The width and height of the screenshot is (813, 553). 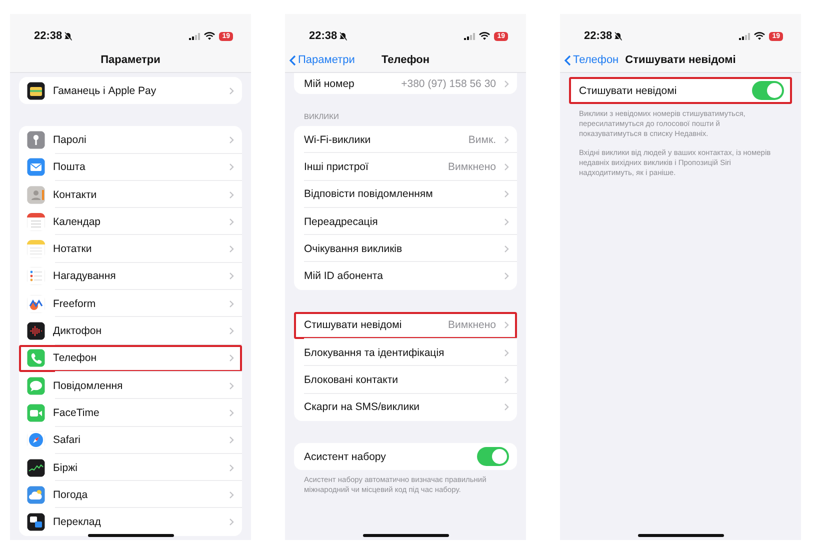 What do you see at coordinates (130, 60) in the screenshot?
I see `screen-title: Параметри` at bounding box center [130, 60].